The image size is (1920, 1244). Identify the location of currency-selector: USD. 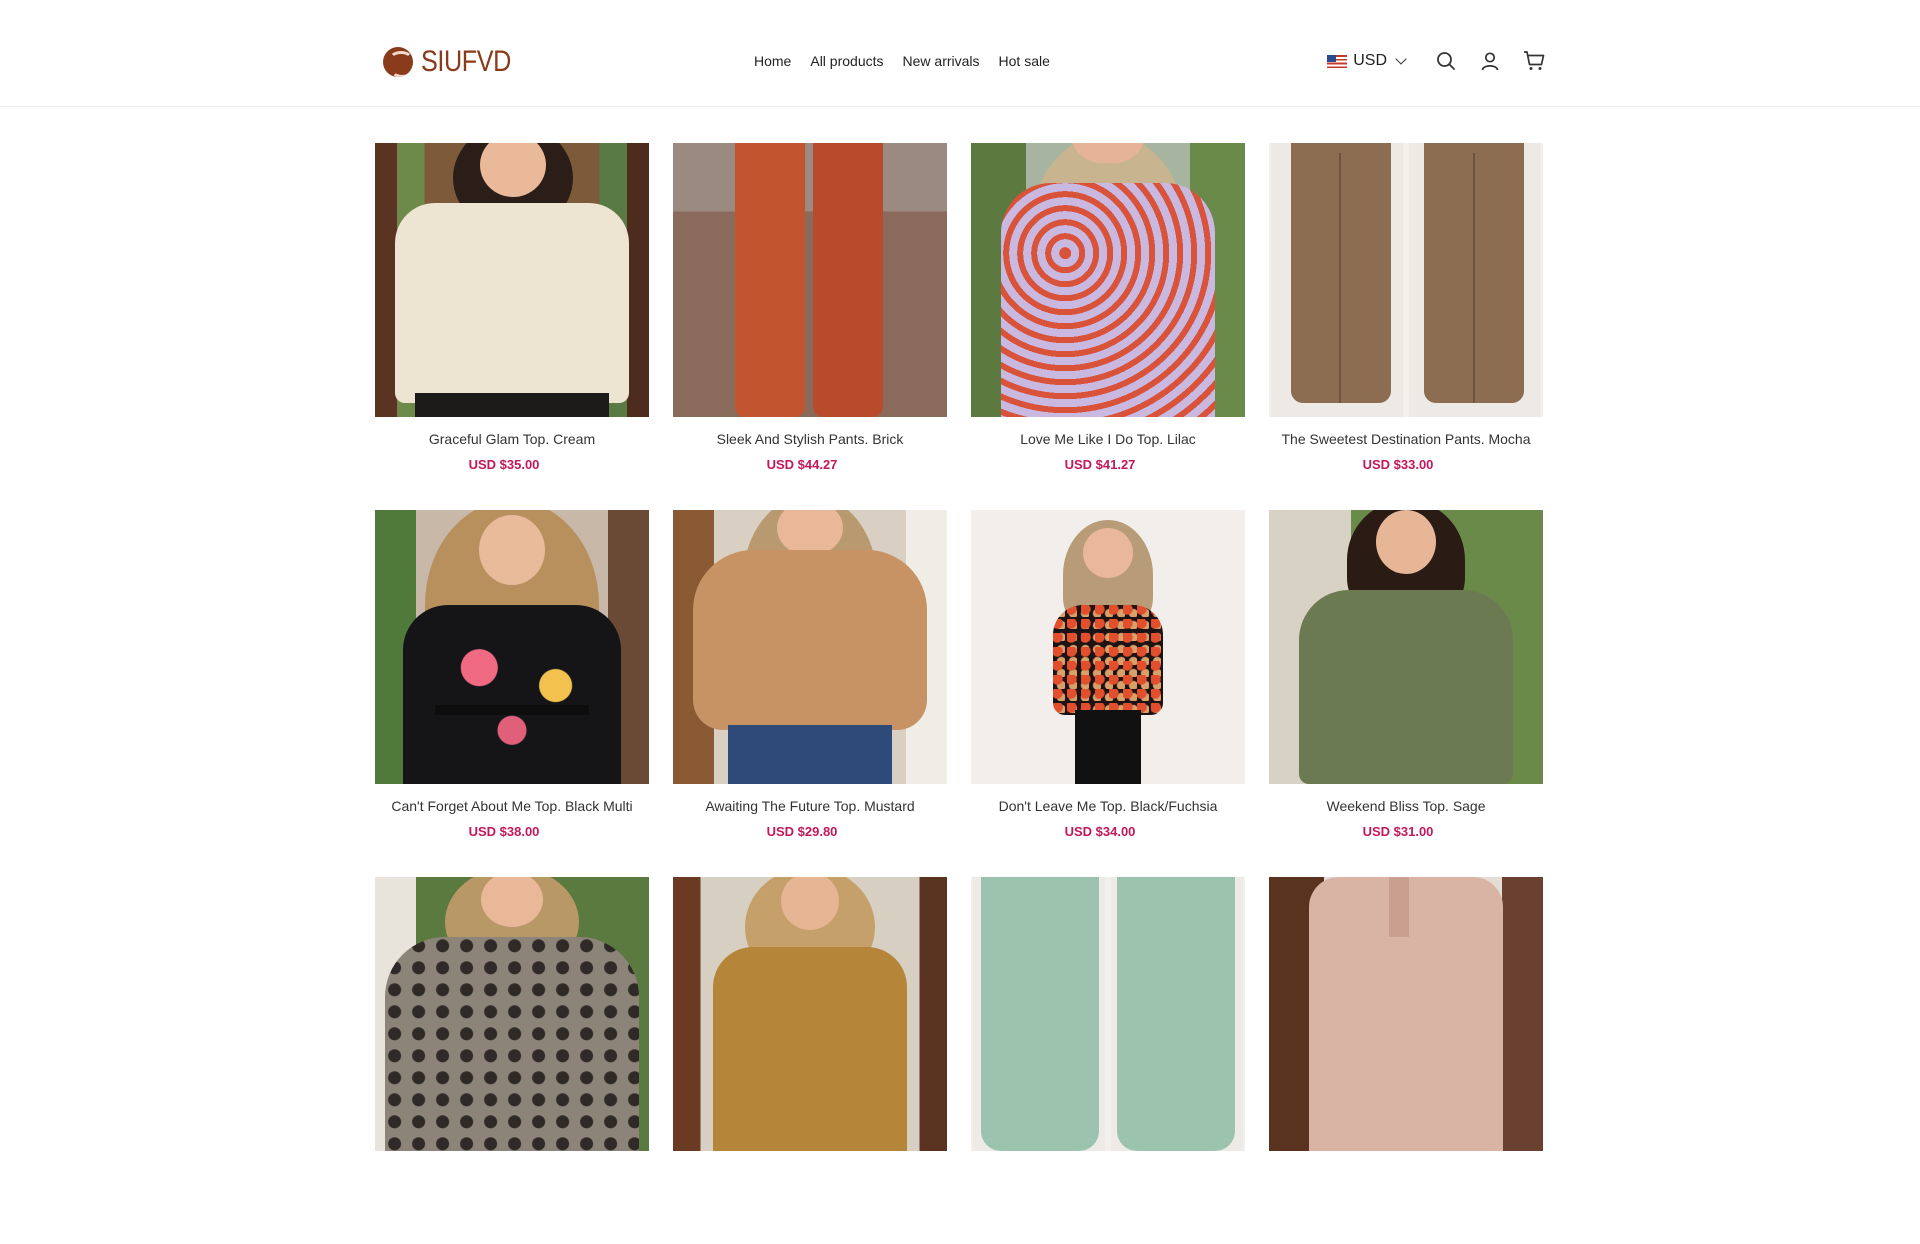
(1367, 61).